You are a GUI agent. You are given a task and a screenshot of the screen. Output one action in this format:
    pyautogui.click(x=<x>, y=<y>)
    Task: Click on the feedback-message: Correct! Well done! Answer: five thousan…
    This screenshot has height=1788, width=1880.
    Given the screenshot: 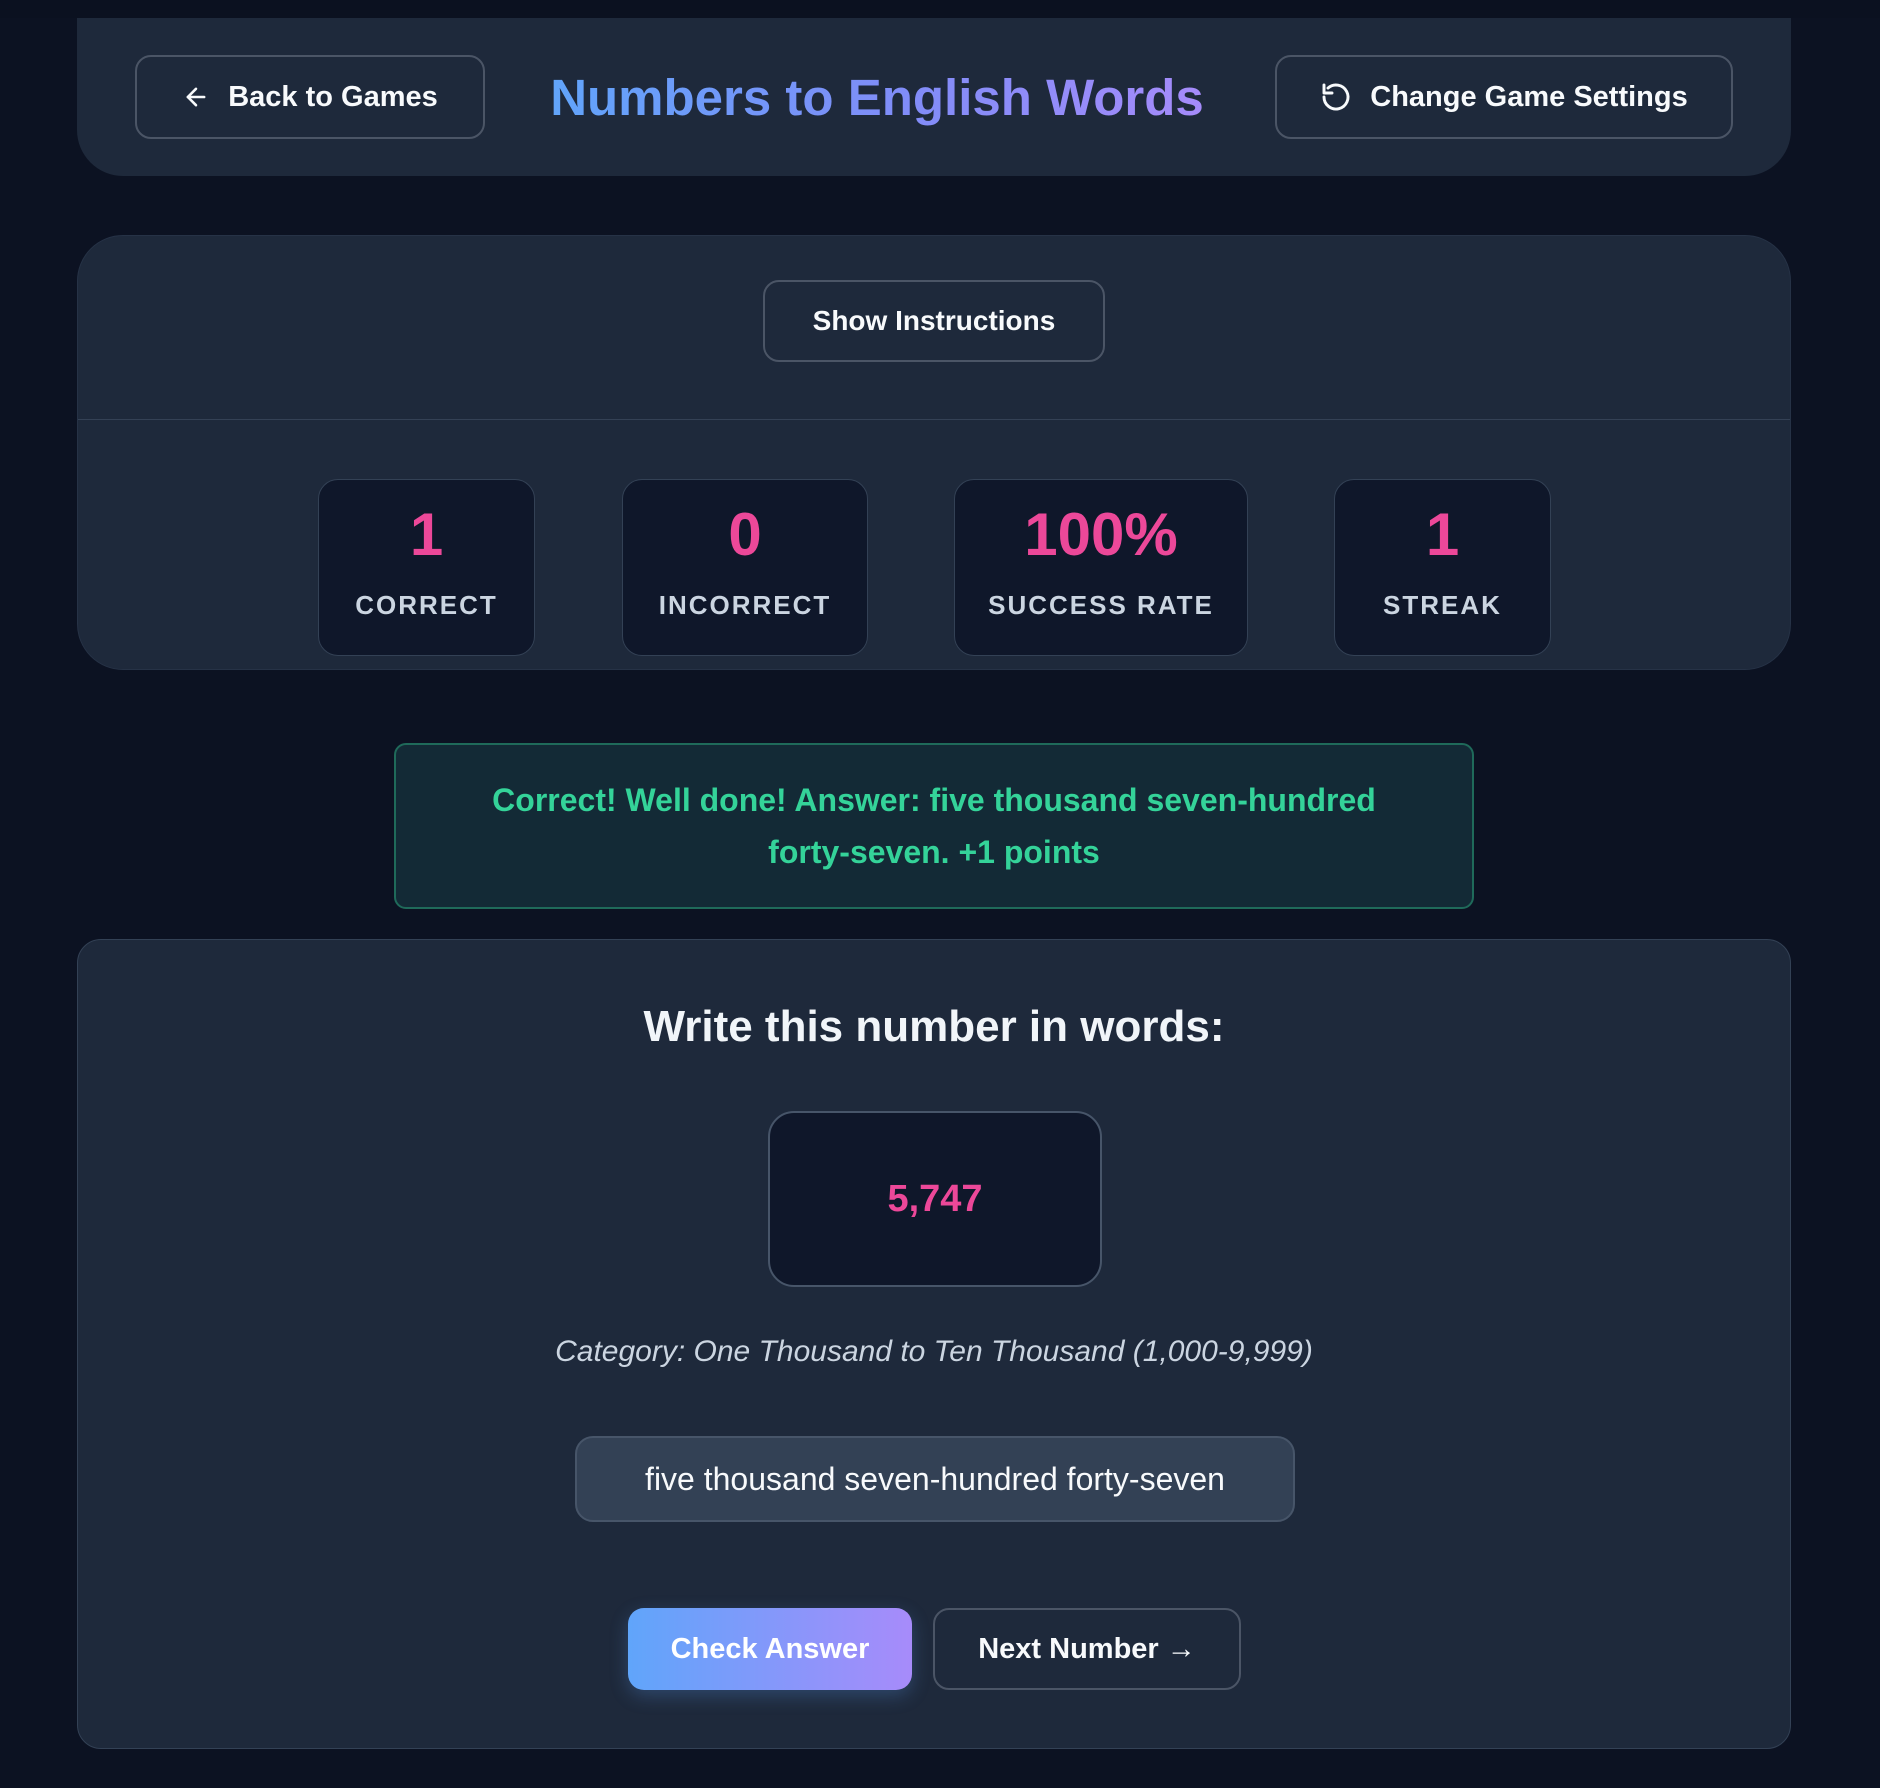 What is the action you would take?
    pyautogui.click(x=934, y=826)
    